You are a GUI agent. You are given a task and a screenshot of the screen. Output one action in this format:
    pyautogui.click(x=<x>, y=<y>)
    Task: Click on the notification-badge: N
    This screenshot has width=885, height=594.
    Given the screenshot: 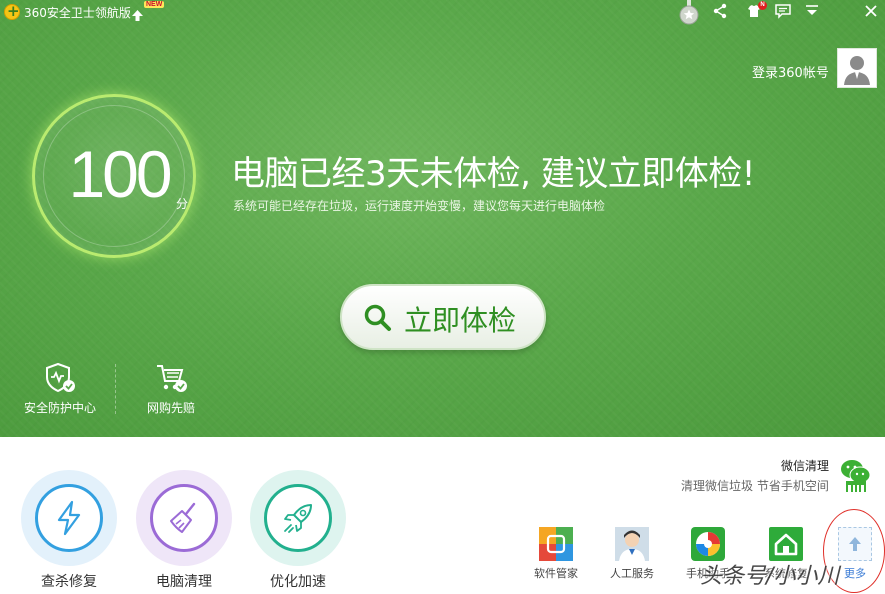 What is the action you would take?
    pyautogui.click(x=762, y=5)
    